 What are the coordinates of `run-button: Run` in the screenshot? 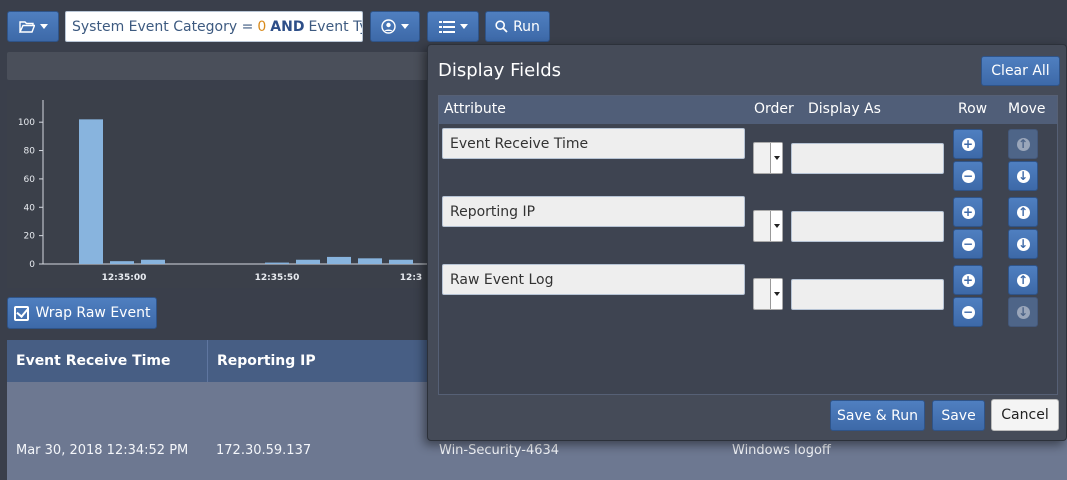 It's located at (517, 26).